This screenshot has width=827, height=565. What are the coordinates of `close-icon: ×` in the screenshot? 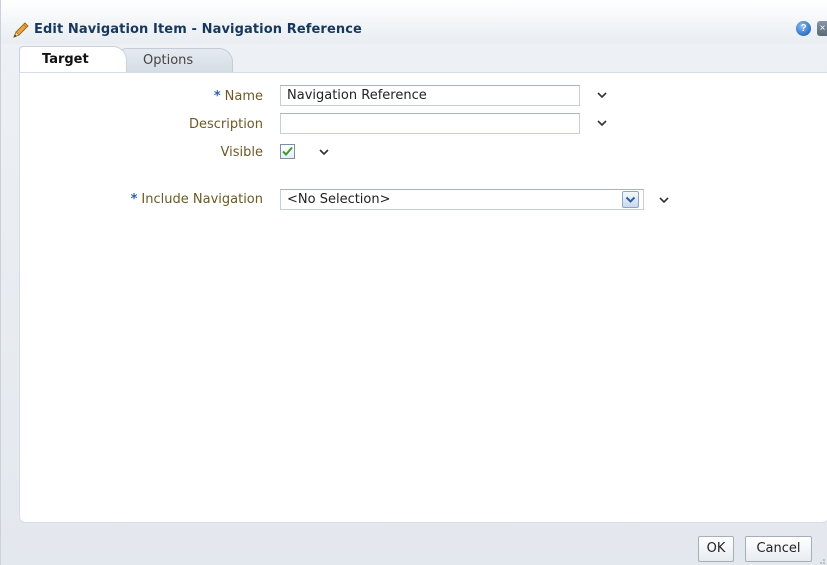 It's located at (822, 28).